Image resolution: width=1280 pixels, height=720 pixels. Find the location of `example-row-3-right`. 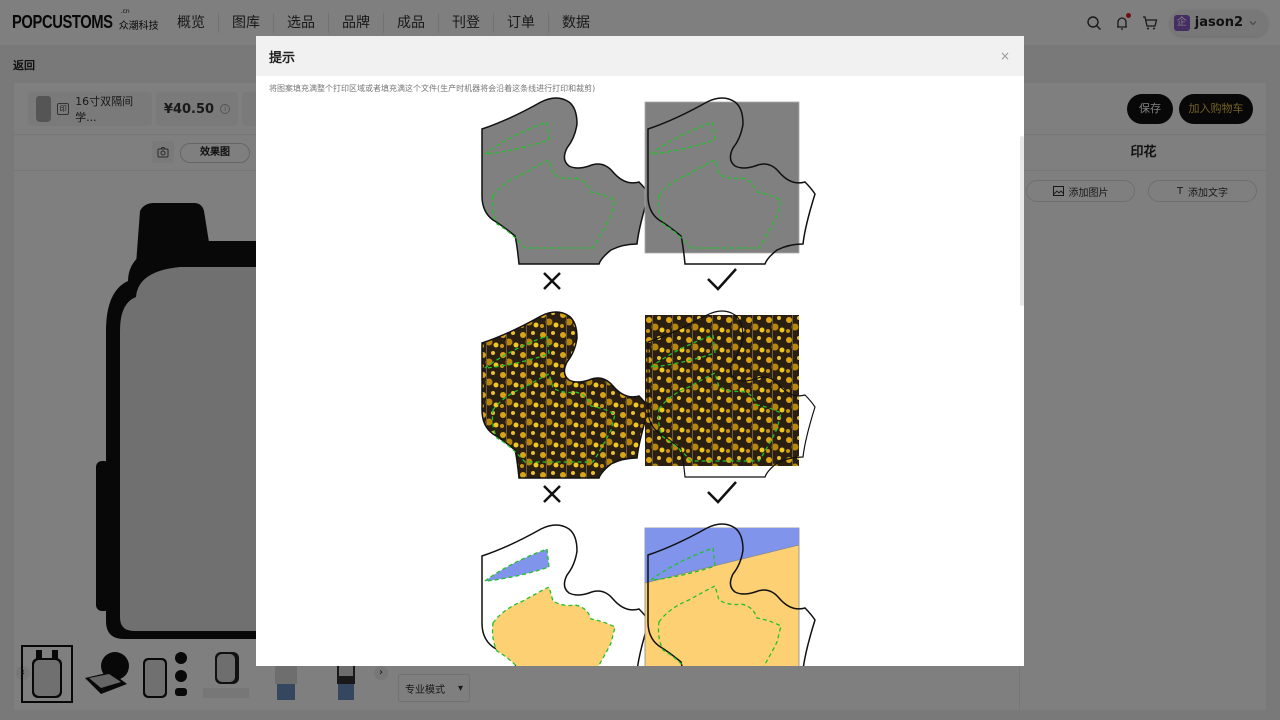

example-row-3-right is located at coordinates (730, 594).